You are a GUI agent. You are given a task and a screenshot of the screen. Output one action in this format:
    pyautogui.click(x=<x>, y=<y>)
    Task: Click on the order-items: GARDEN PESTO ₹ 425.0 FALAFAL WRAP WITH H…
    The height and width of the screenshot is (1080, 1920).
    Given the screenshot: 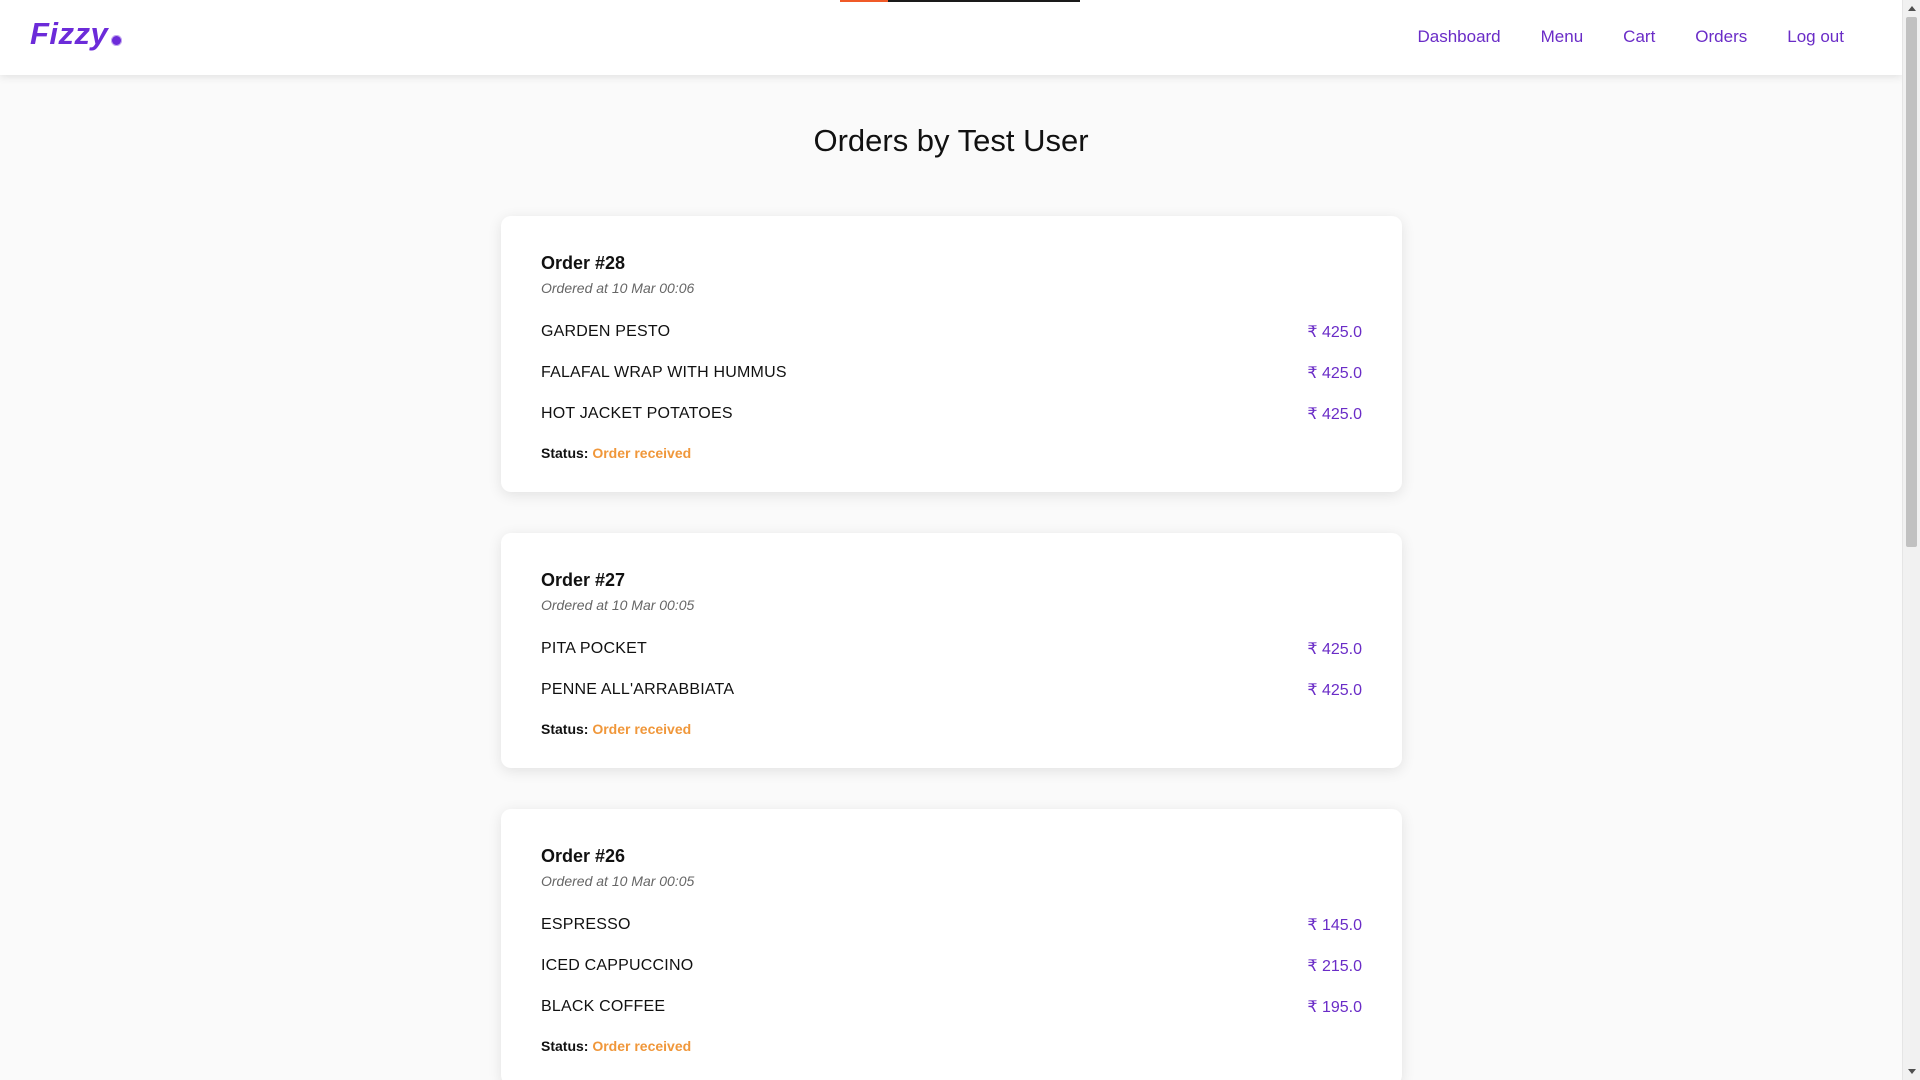 What is the action you would take?
    pyautogui.click(x=951, y=372)
    